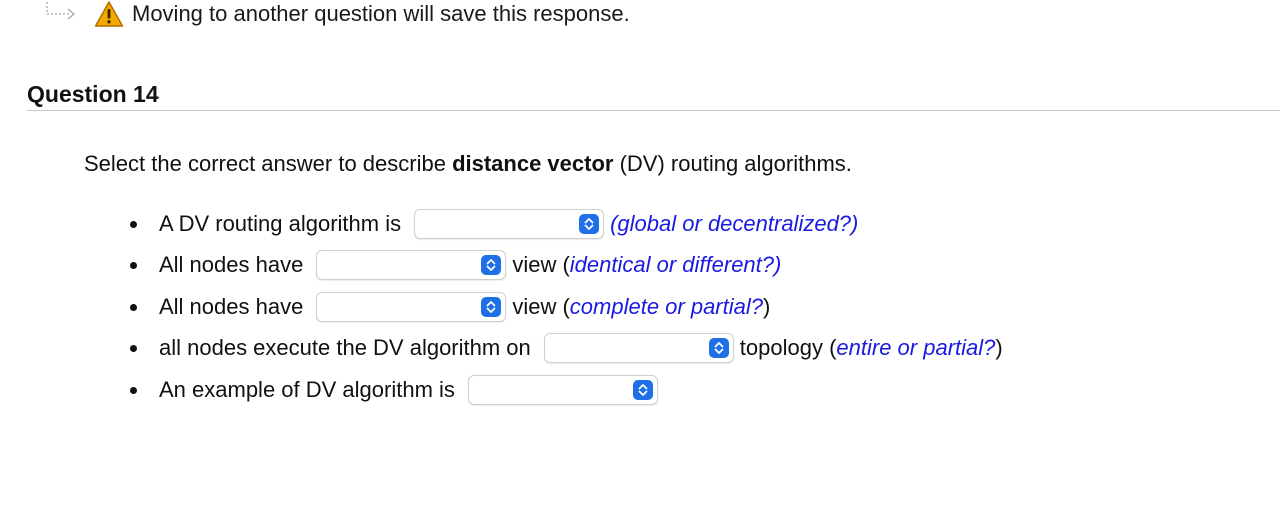  Describe the element at coordinates (93, 94) in the screenshot. I see `question-title: Question 14` at that location.